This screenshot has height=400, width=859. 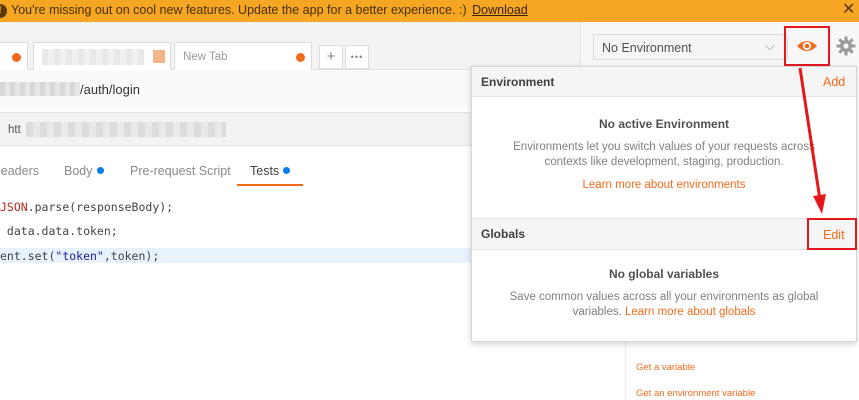 I want to click on code-line-1: JSON.parse(responseBody);, so click(x=87, y=207).